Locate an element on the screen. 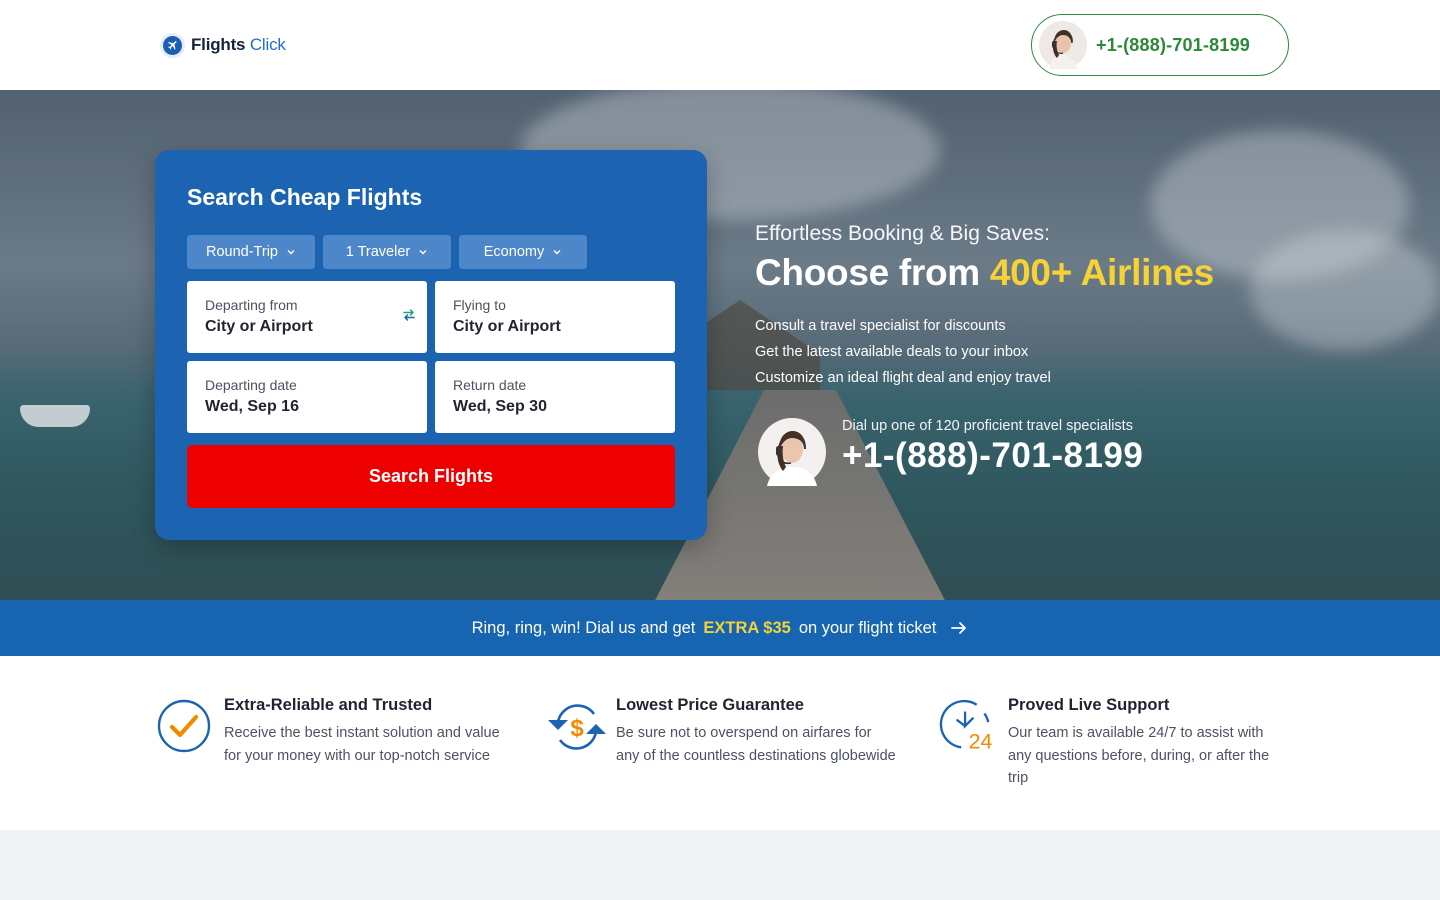 The image size is (1440, 900). return-date-label: Return date is located at coordinates (490, 385).